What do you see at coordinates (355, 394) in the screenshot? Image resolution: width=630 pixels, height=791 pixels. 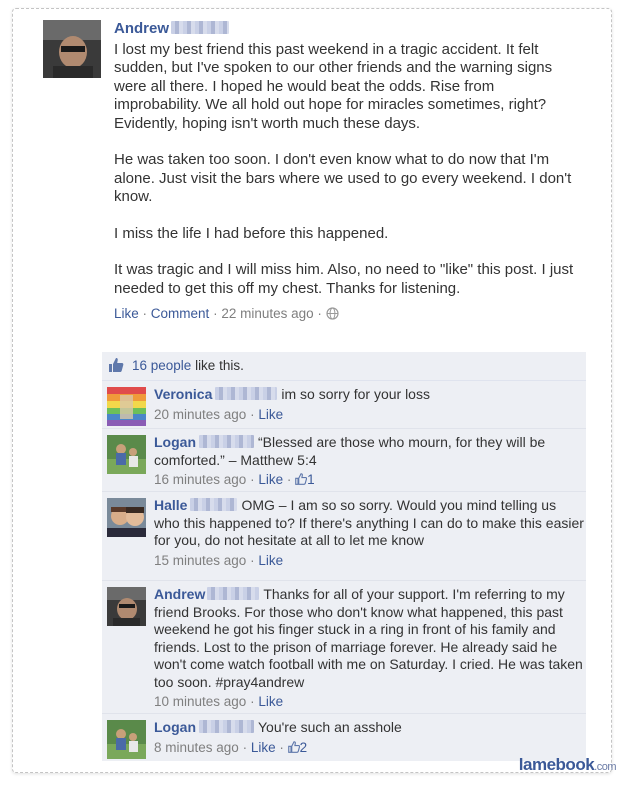 I see `comment-text: im so sorry for your loss` at bounding box center [355, 394].